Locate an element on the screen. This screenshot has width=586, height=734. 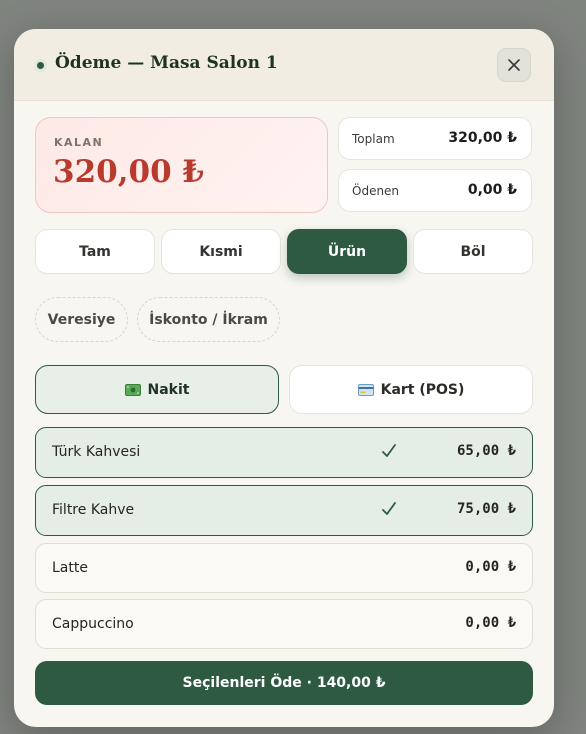
close-icon is located at coordinates (514, 65).